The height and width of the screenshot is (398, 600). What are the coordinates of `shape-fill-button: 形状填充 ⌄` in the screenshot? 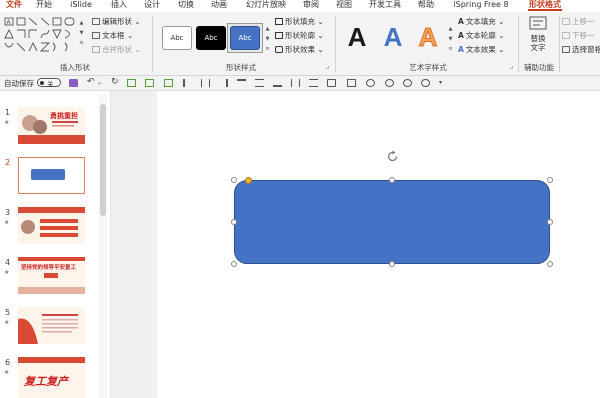 It's located at (299, 21).